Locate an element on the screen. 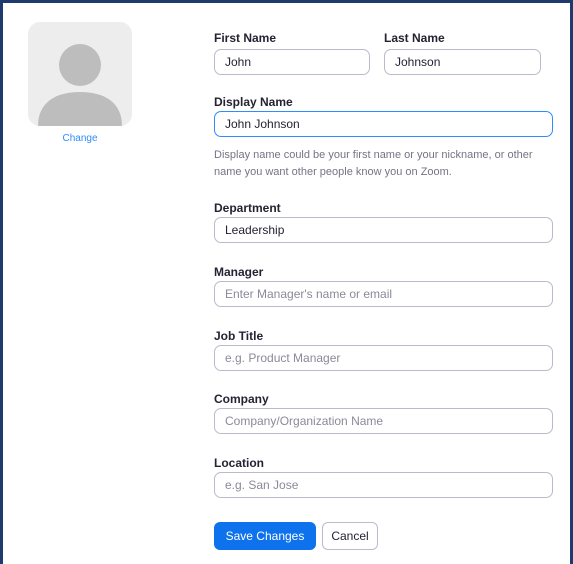  last-name-input is located at coordinates (462, 62).